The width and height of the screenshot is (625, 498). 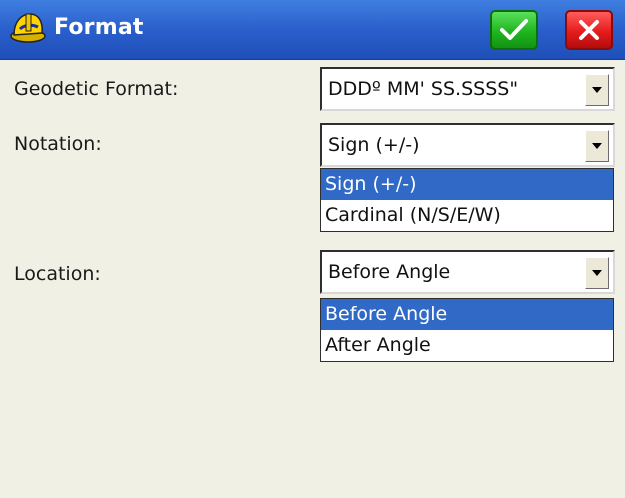 What do you see at coordinates (312, 30) in the screenshot?
I see `title-bar: Format` at bounding box center [312, 30].